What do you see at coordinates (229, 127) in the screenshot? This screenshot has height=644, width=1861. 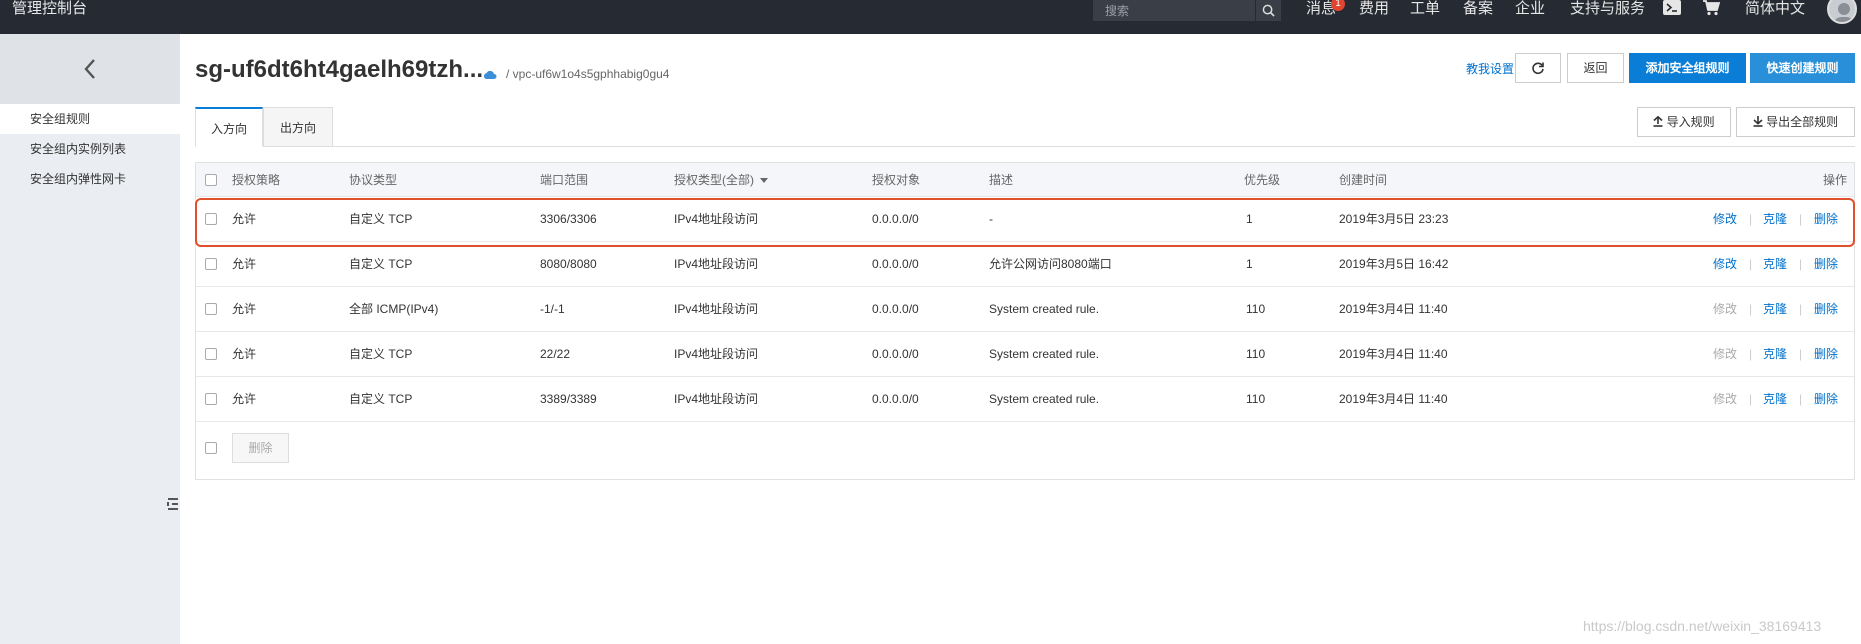 I see `tab-inbound: 入方向` at bounding box center [229, 127].